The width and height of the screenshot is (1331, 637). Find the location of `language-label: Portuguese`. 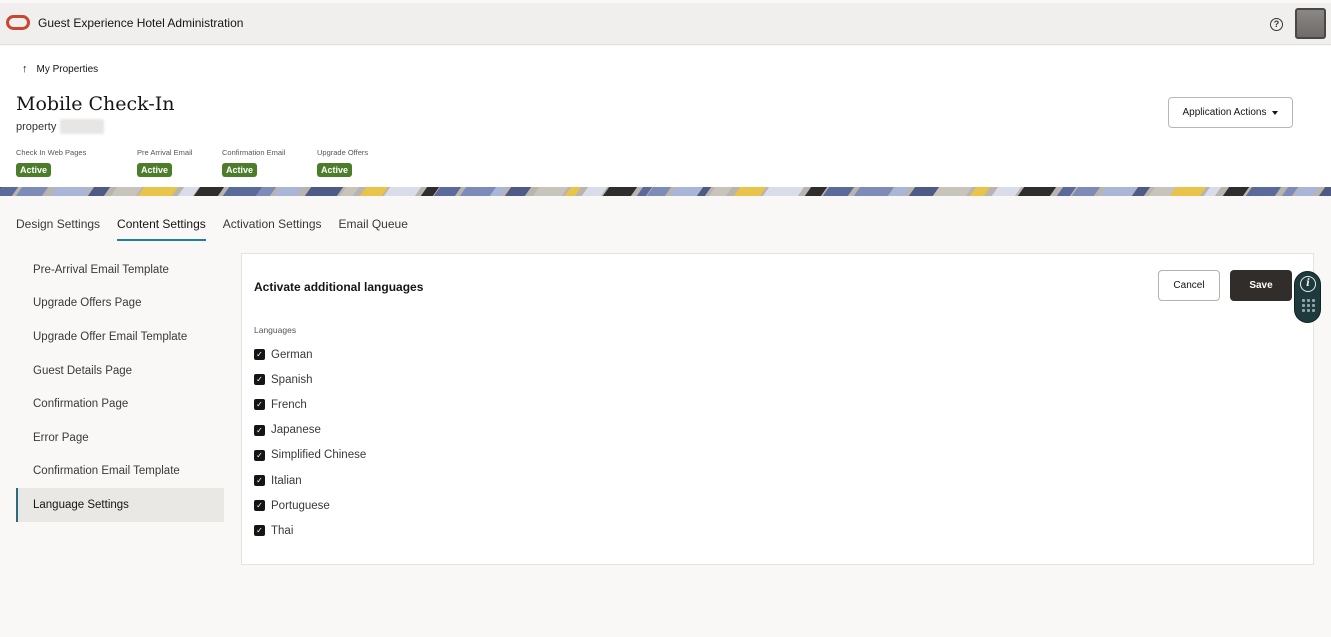

language-label: Portuguese is located at coordinates (300, 505).